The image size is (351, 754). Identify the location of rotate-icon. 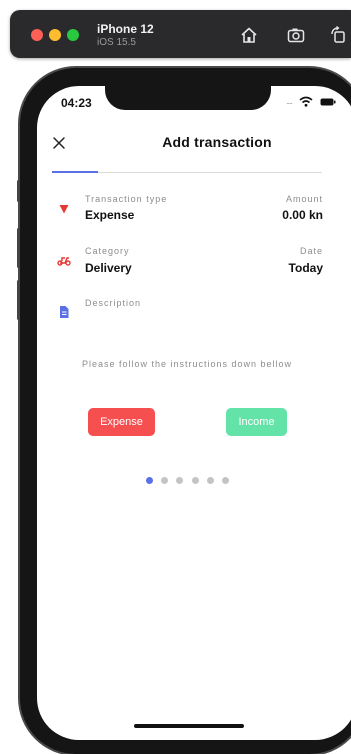
(339, 35).